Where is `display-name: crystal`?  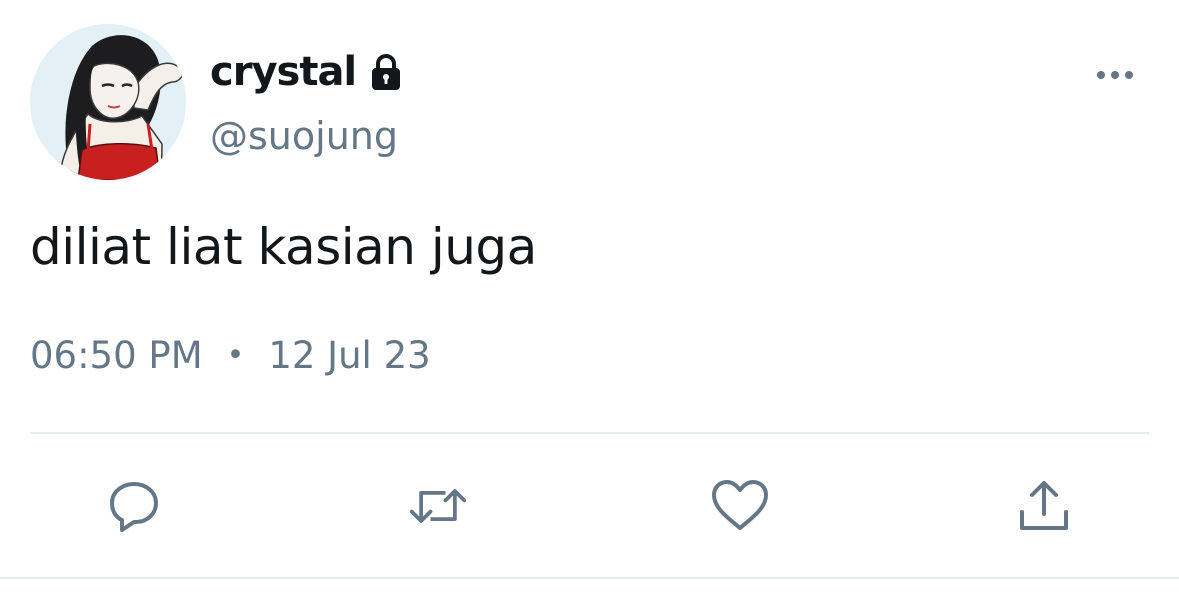
display-name: crystal is located at coordinates (283, 72).